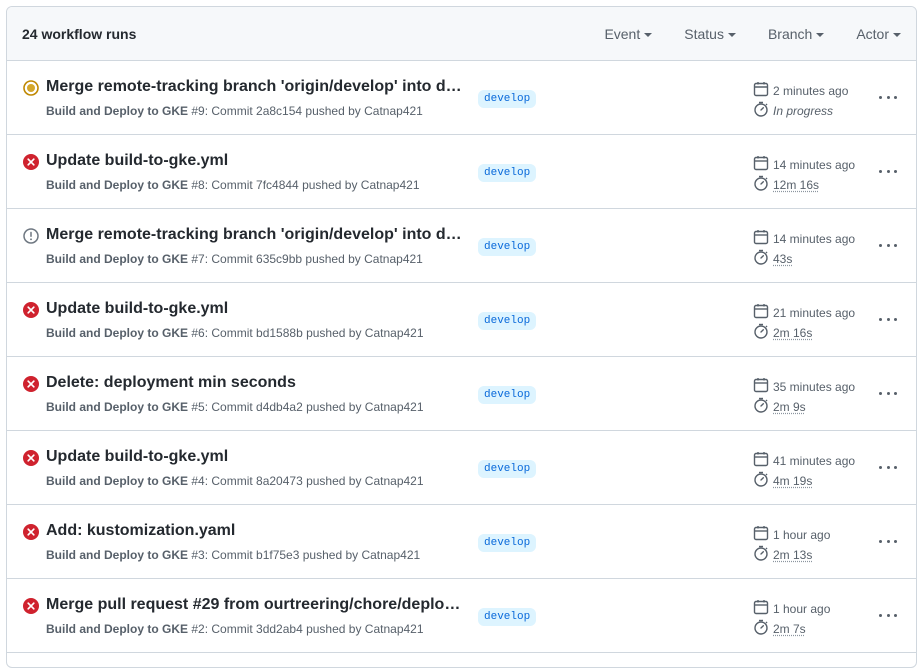 This screenshot has width=921, height=668. What do you see at coordinates (760, 33) in the screenshot?
I see `filter-bar: Event Status Branch Actor` at bounding box center [760, 33].